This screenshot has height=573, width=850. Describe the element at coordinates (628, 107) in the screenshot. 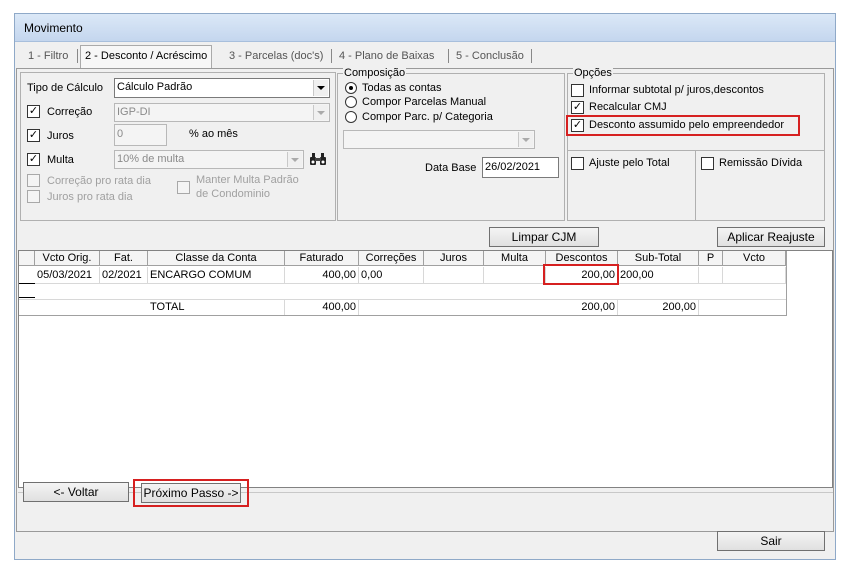

I see `recalcular-cmj-label: Recalcular CMJ` at that location.